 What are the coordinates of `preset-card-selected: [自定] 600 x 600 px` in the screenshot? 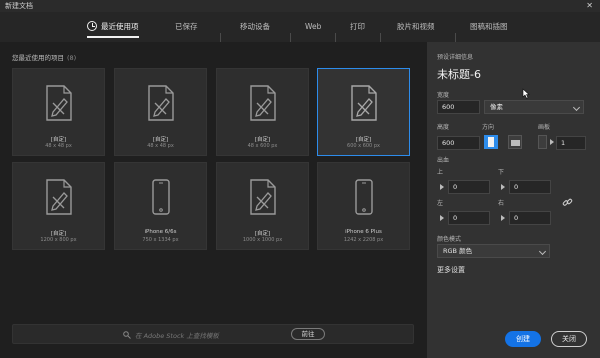 It's located at (363, 112).